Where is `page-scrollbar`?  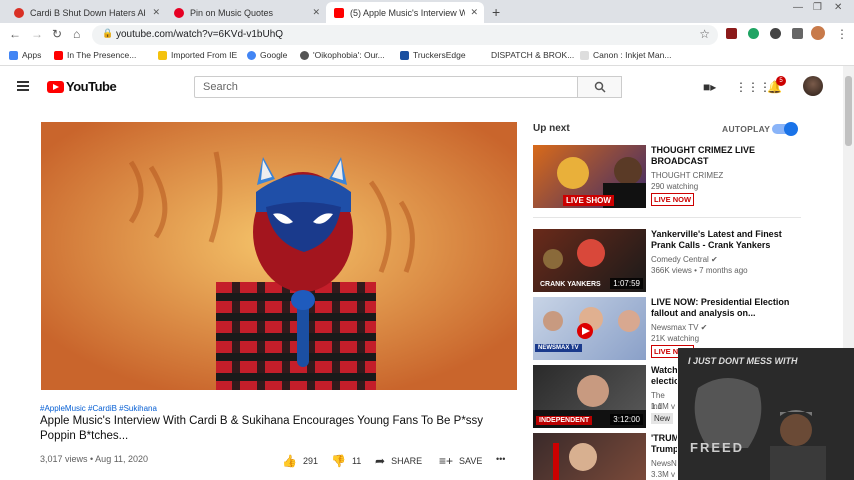
page-scrollbar is located at coordinates (848, 207).